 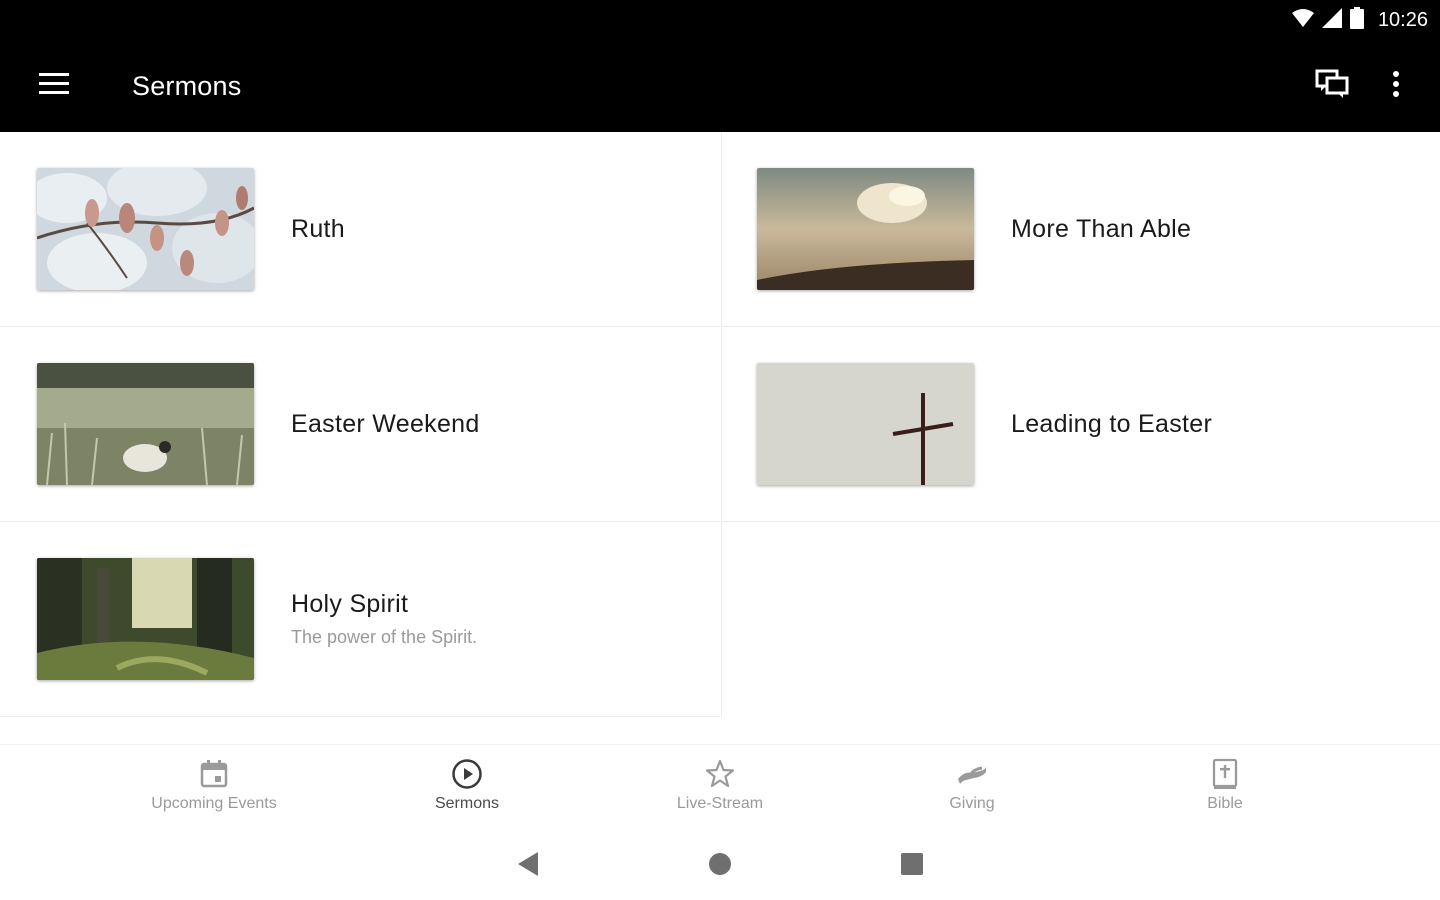 What do you see at coordinates (384, 619) in the screenshot?
I see `sermon-text: Holy Spirit The power of the Spirit.` at bounding box center [384, 619].